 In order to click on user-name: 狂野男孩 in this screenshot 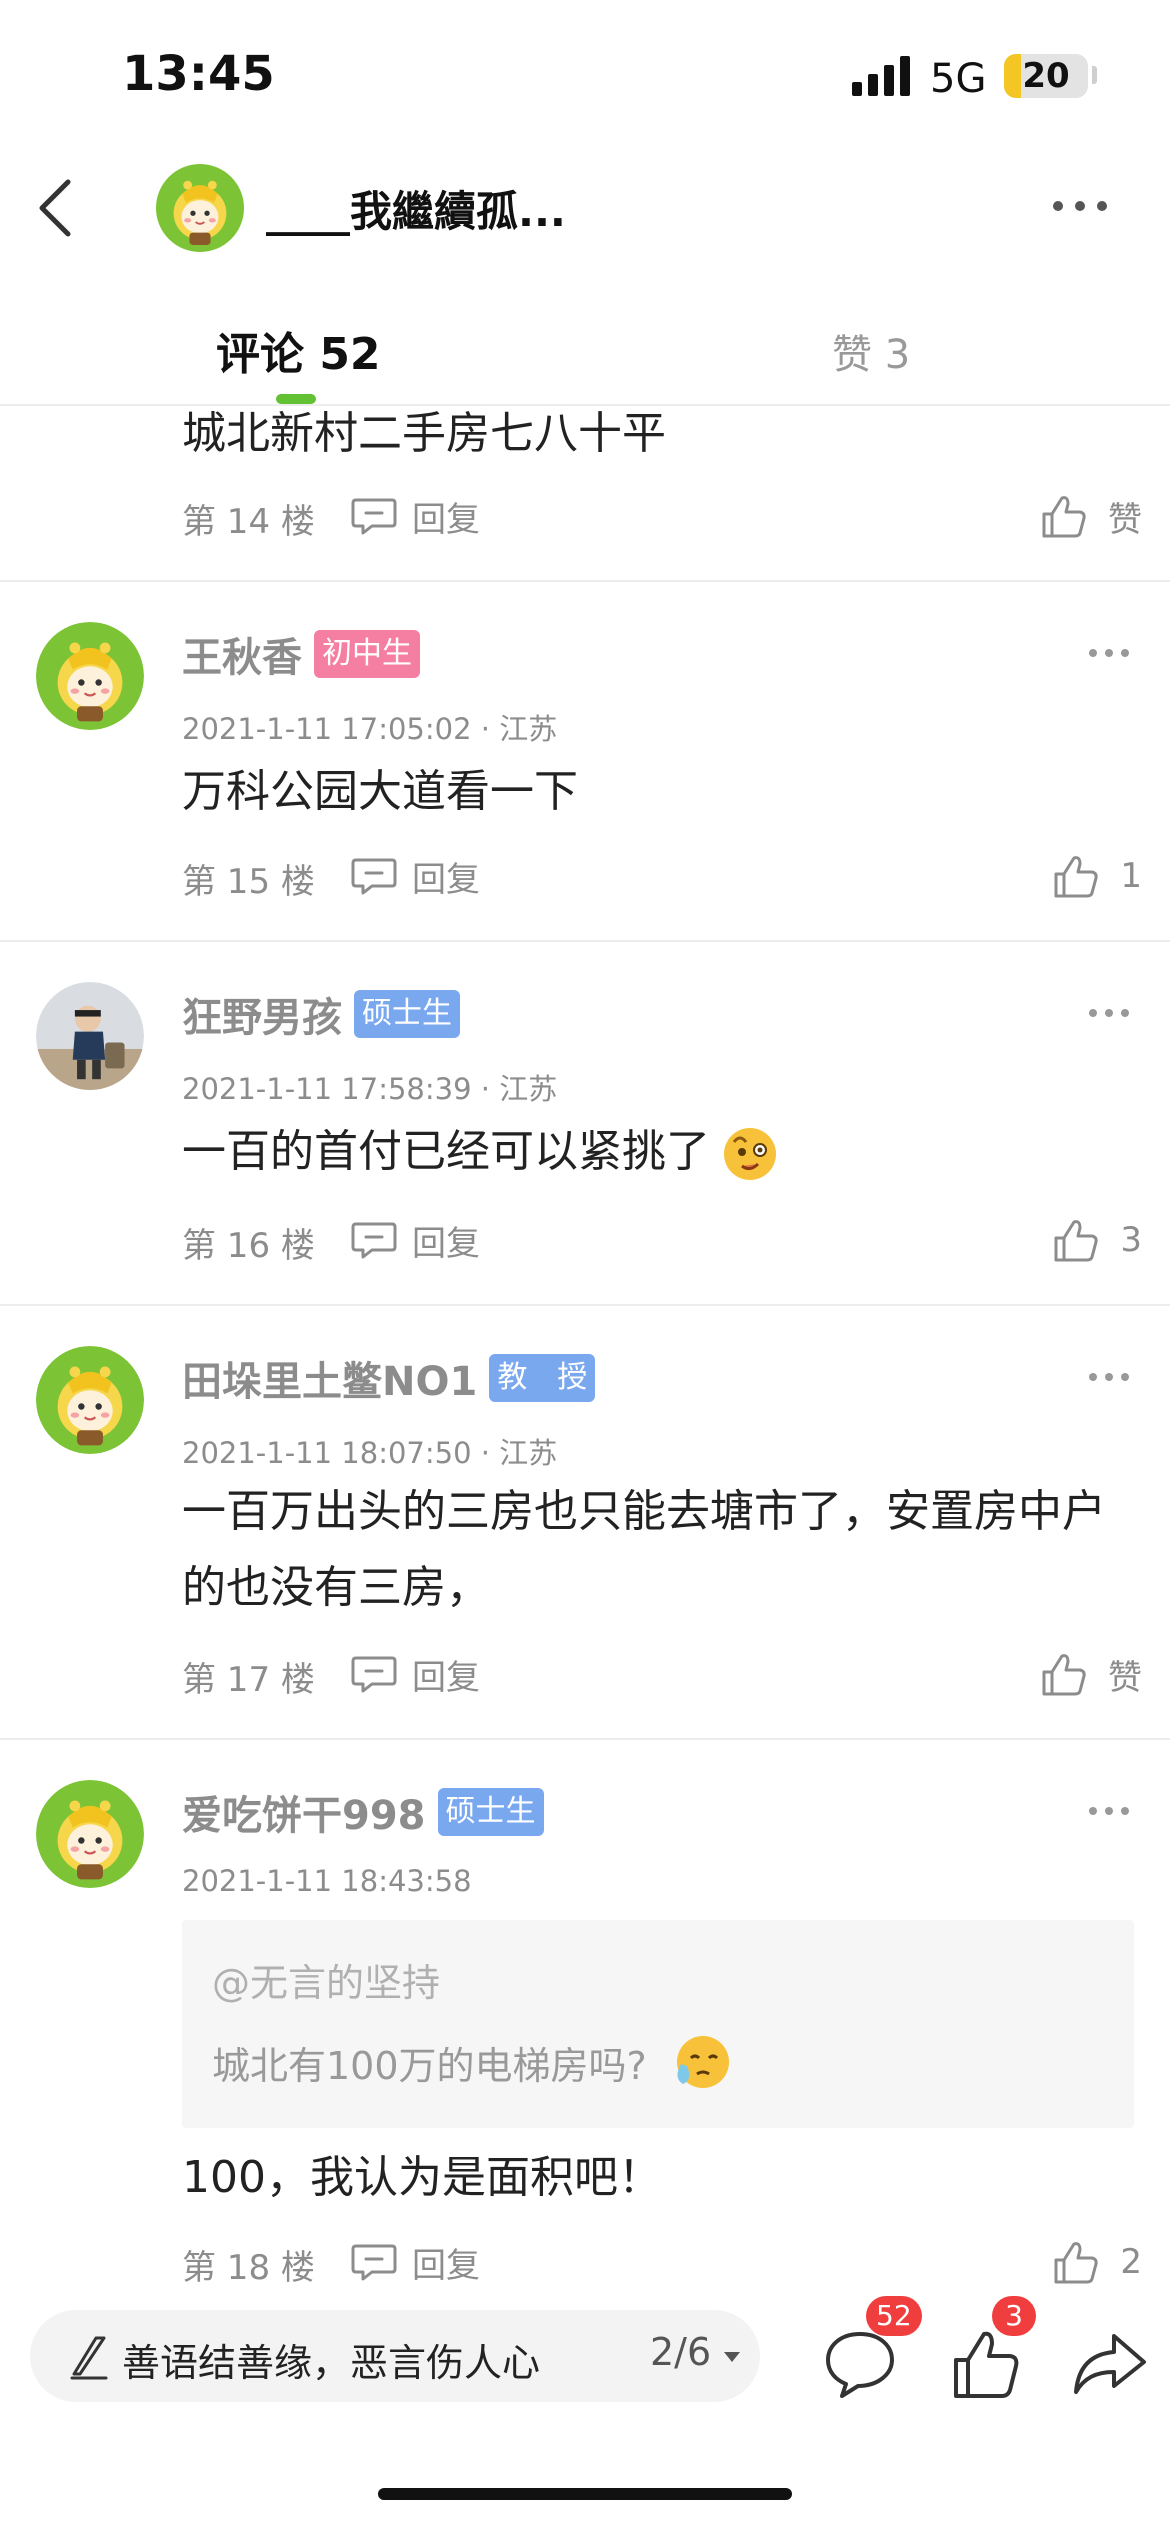, I will do `click(262, 1014)`.